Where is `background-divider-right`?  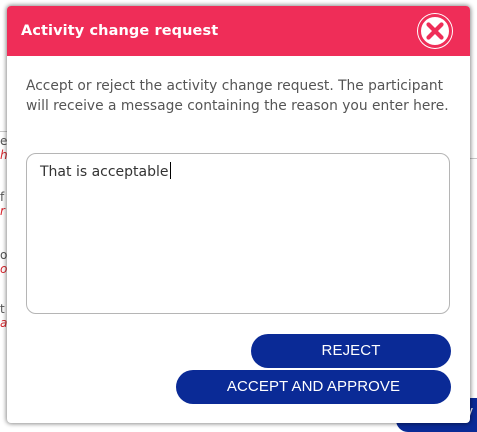 background-divider-right is located at coordinates (473, 158).